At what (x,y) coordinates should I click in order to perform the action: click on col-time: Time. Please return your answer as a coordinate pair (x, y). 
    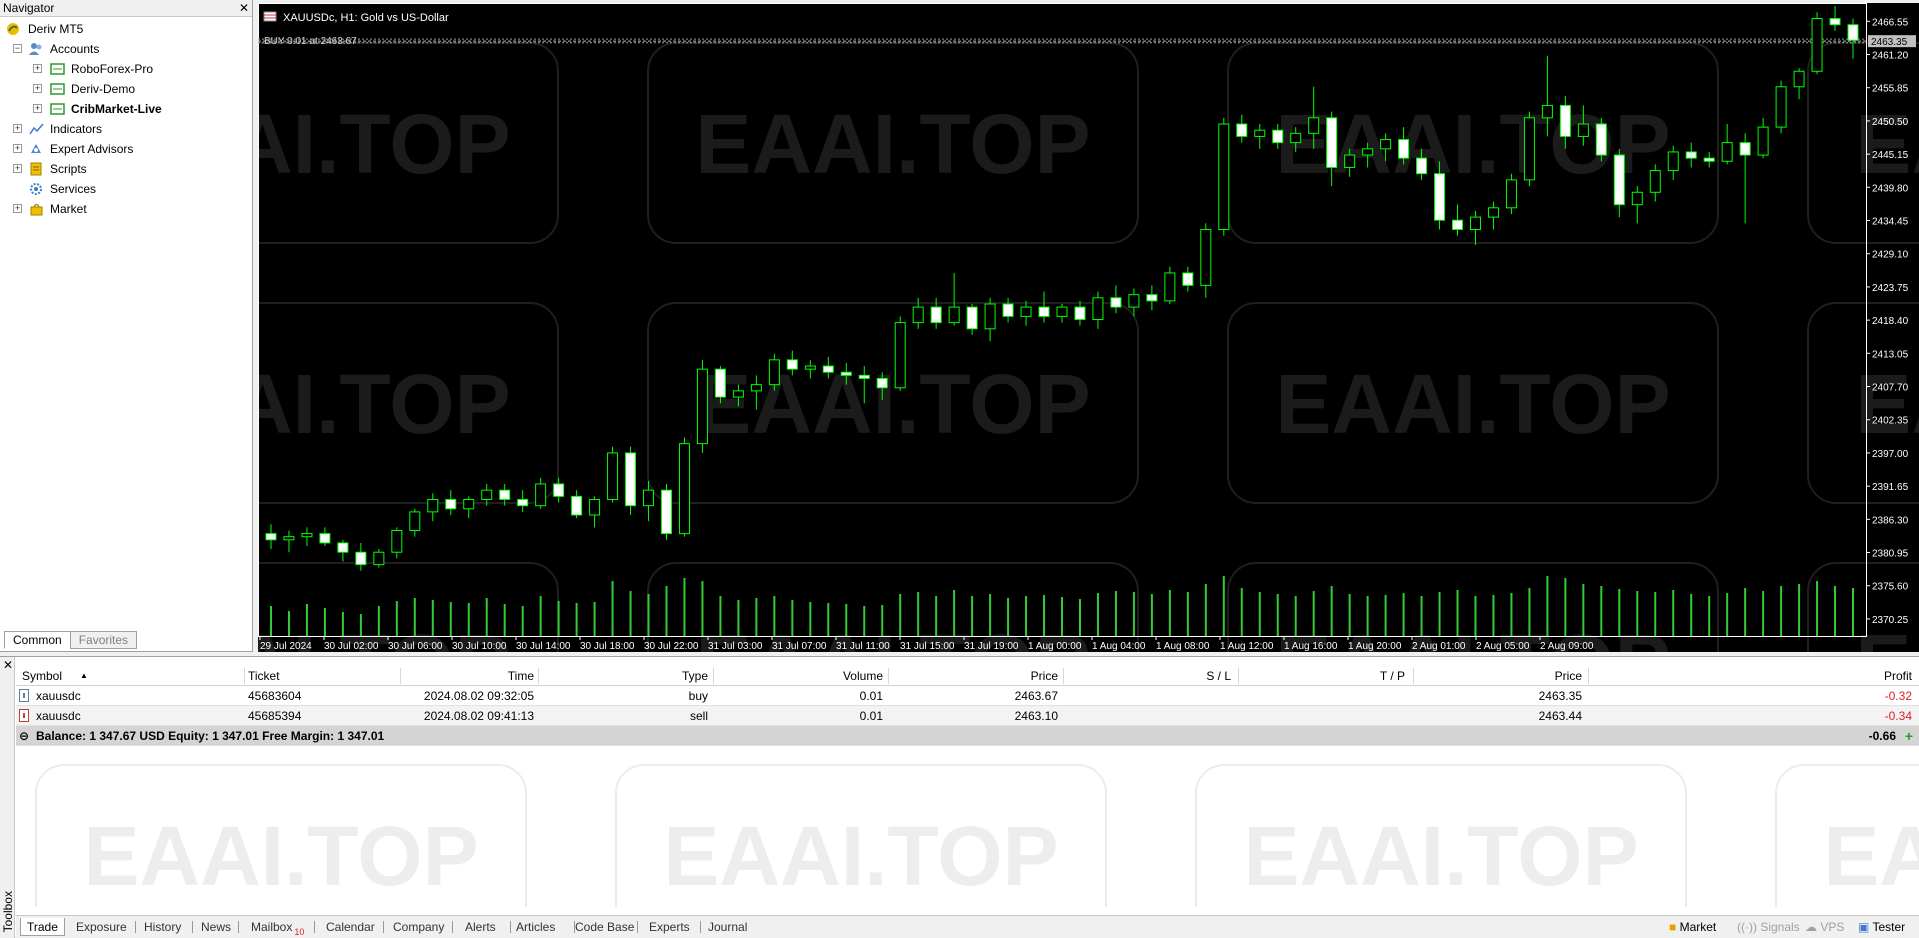
    Looking at the image, I should click on (521, 676).